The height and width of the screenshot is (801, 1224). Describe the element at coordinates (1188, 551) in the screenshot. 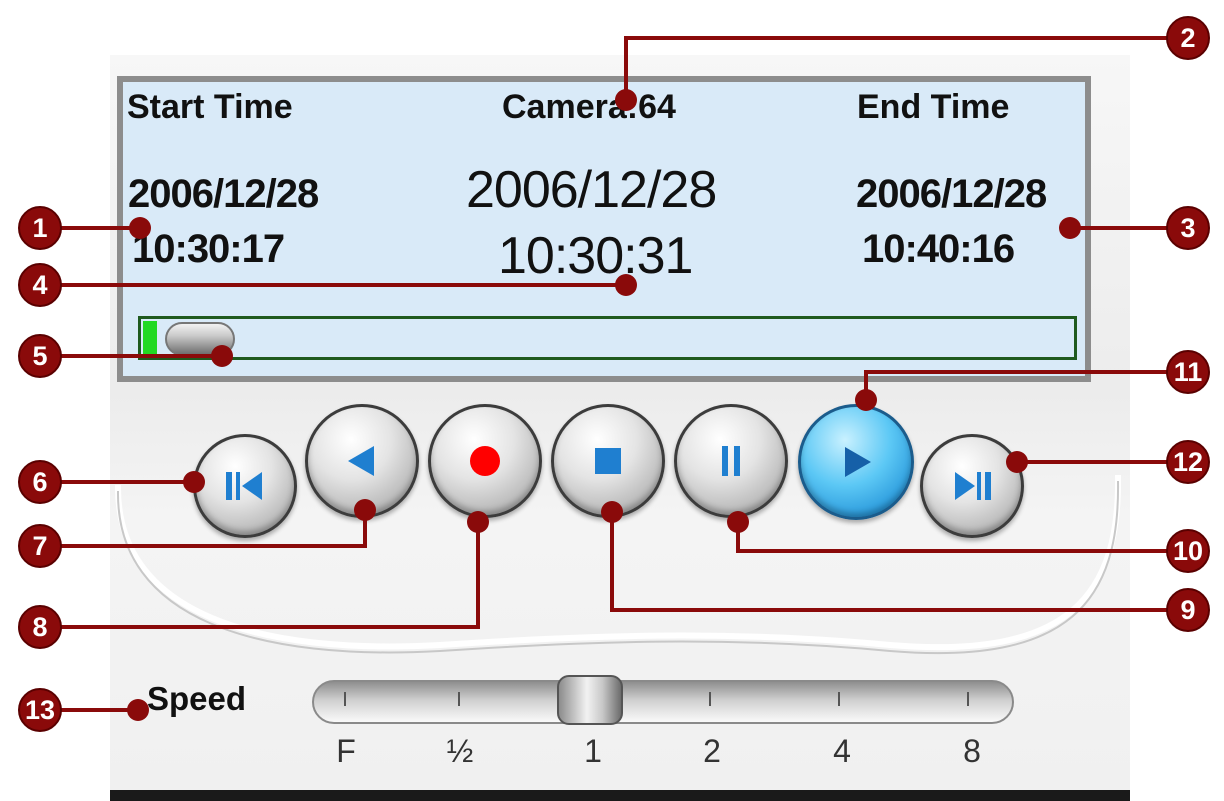

I see `callout-10: 10` at that location.